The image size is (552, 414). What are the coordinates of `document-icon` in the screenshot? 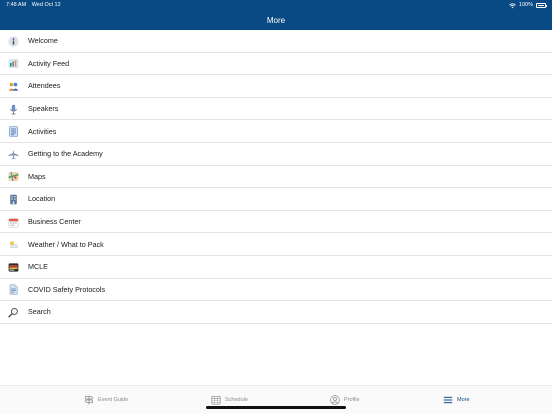 It's located at (13, 289).